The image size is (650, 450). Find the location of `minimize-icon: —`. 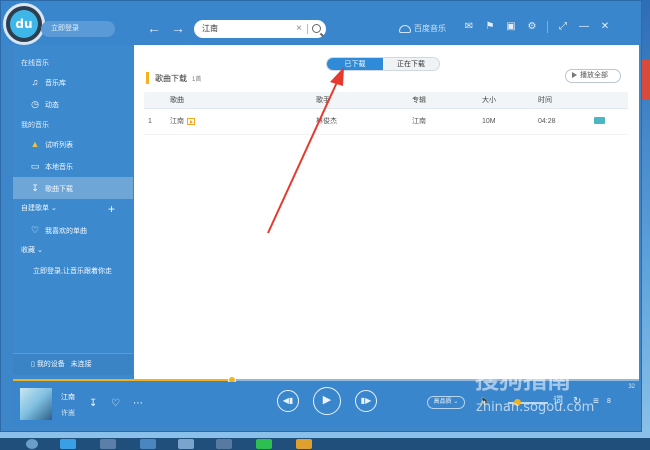

minimize-icon: — is located at coordinates (584, 27).